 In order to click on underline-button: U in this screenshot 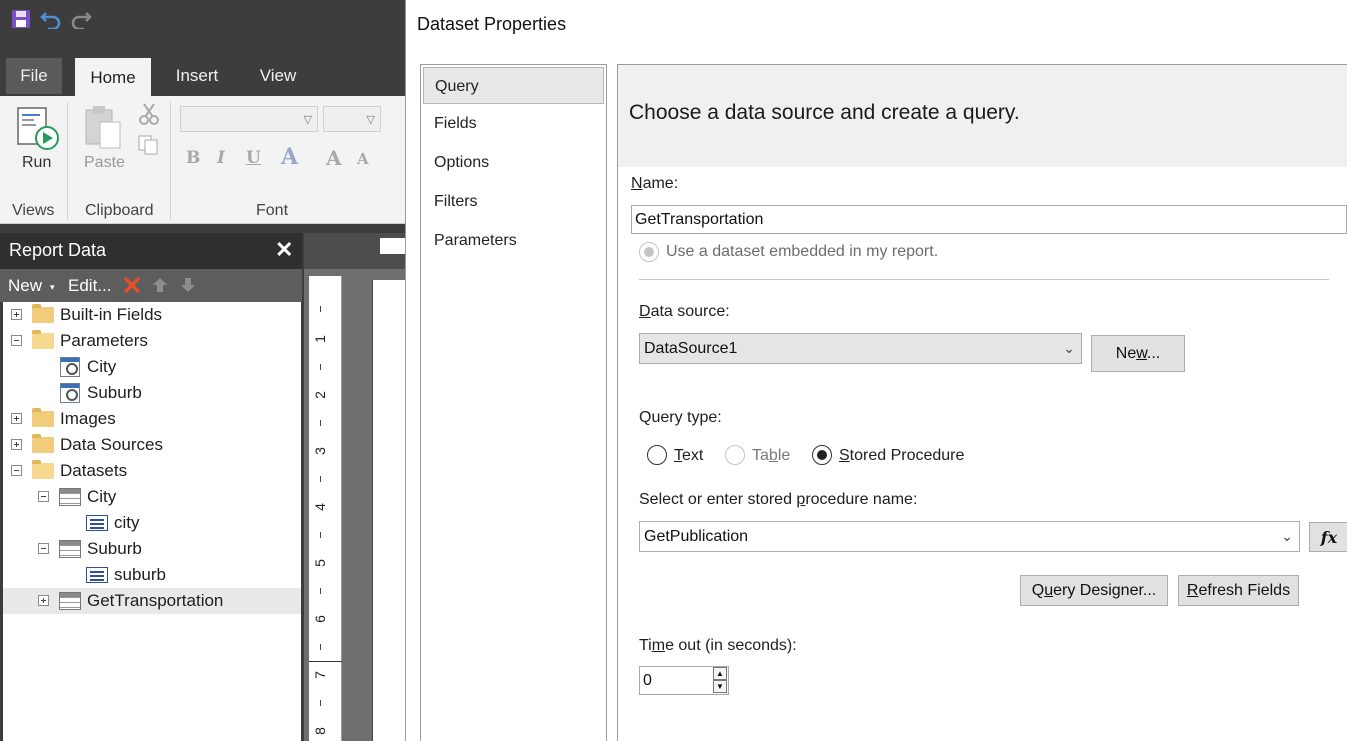, I will do `click(253, 158)`.